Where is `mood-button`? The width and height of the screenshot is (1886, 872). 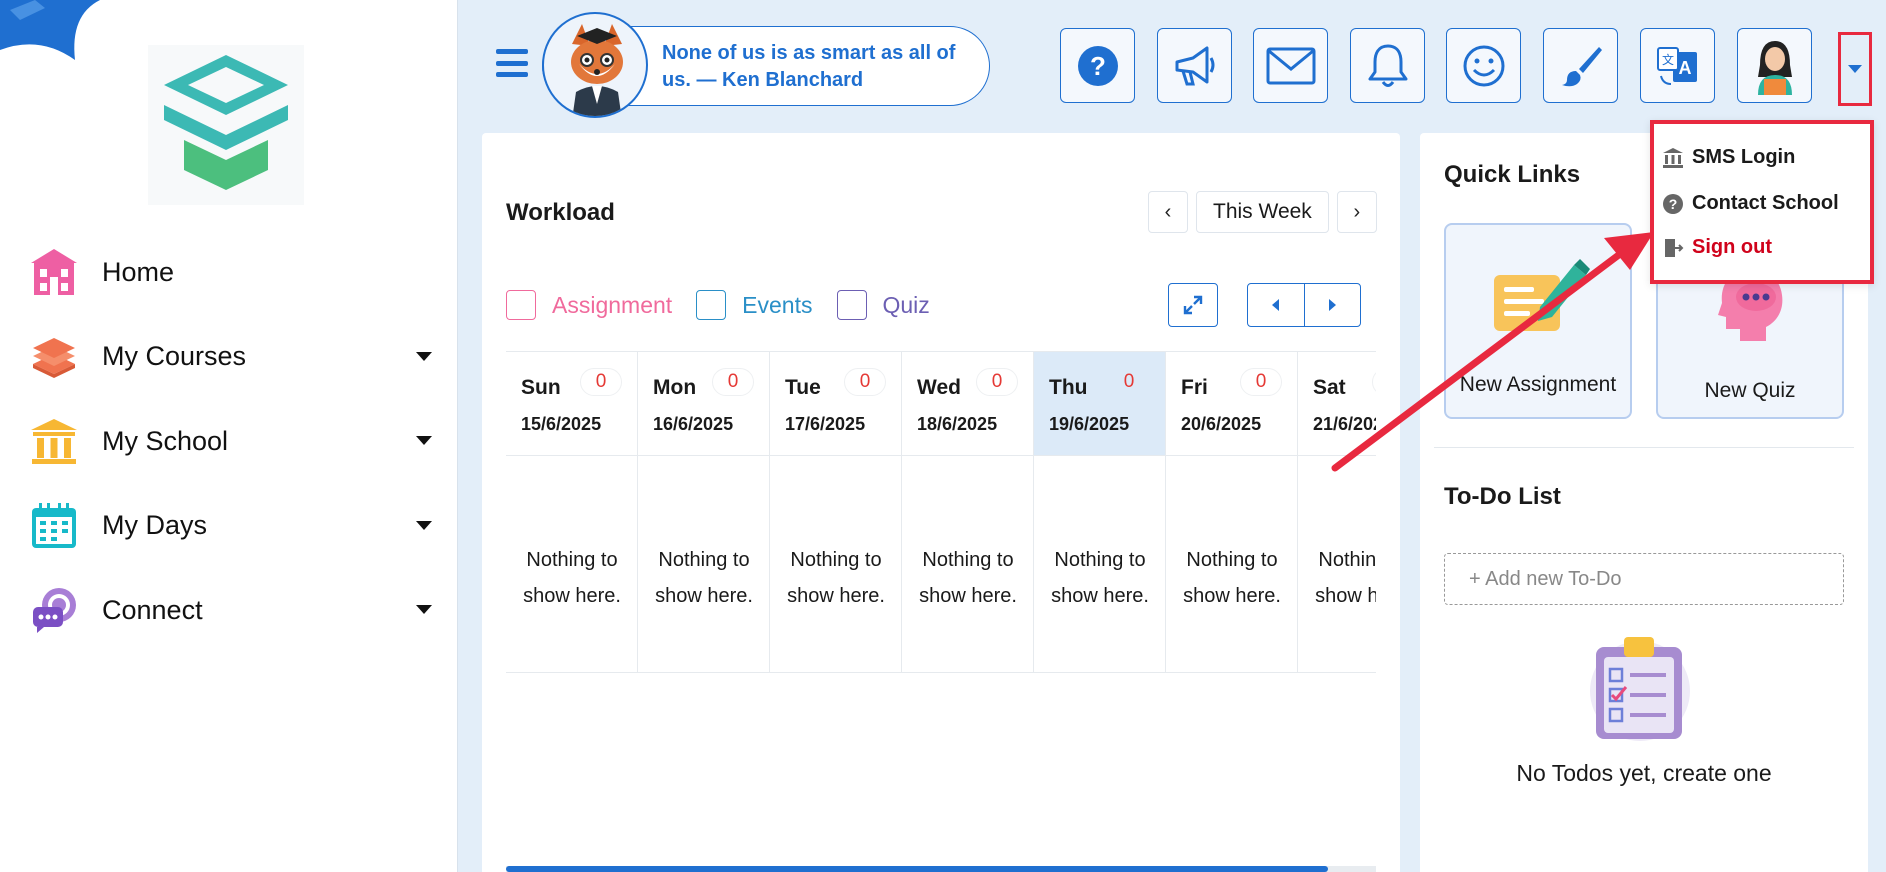
mood-button is located at coordinates (1483, 65).